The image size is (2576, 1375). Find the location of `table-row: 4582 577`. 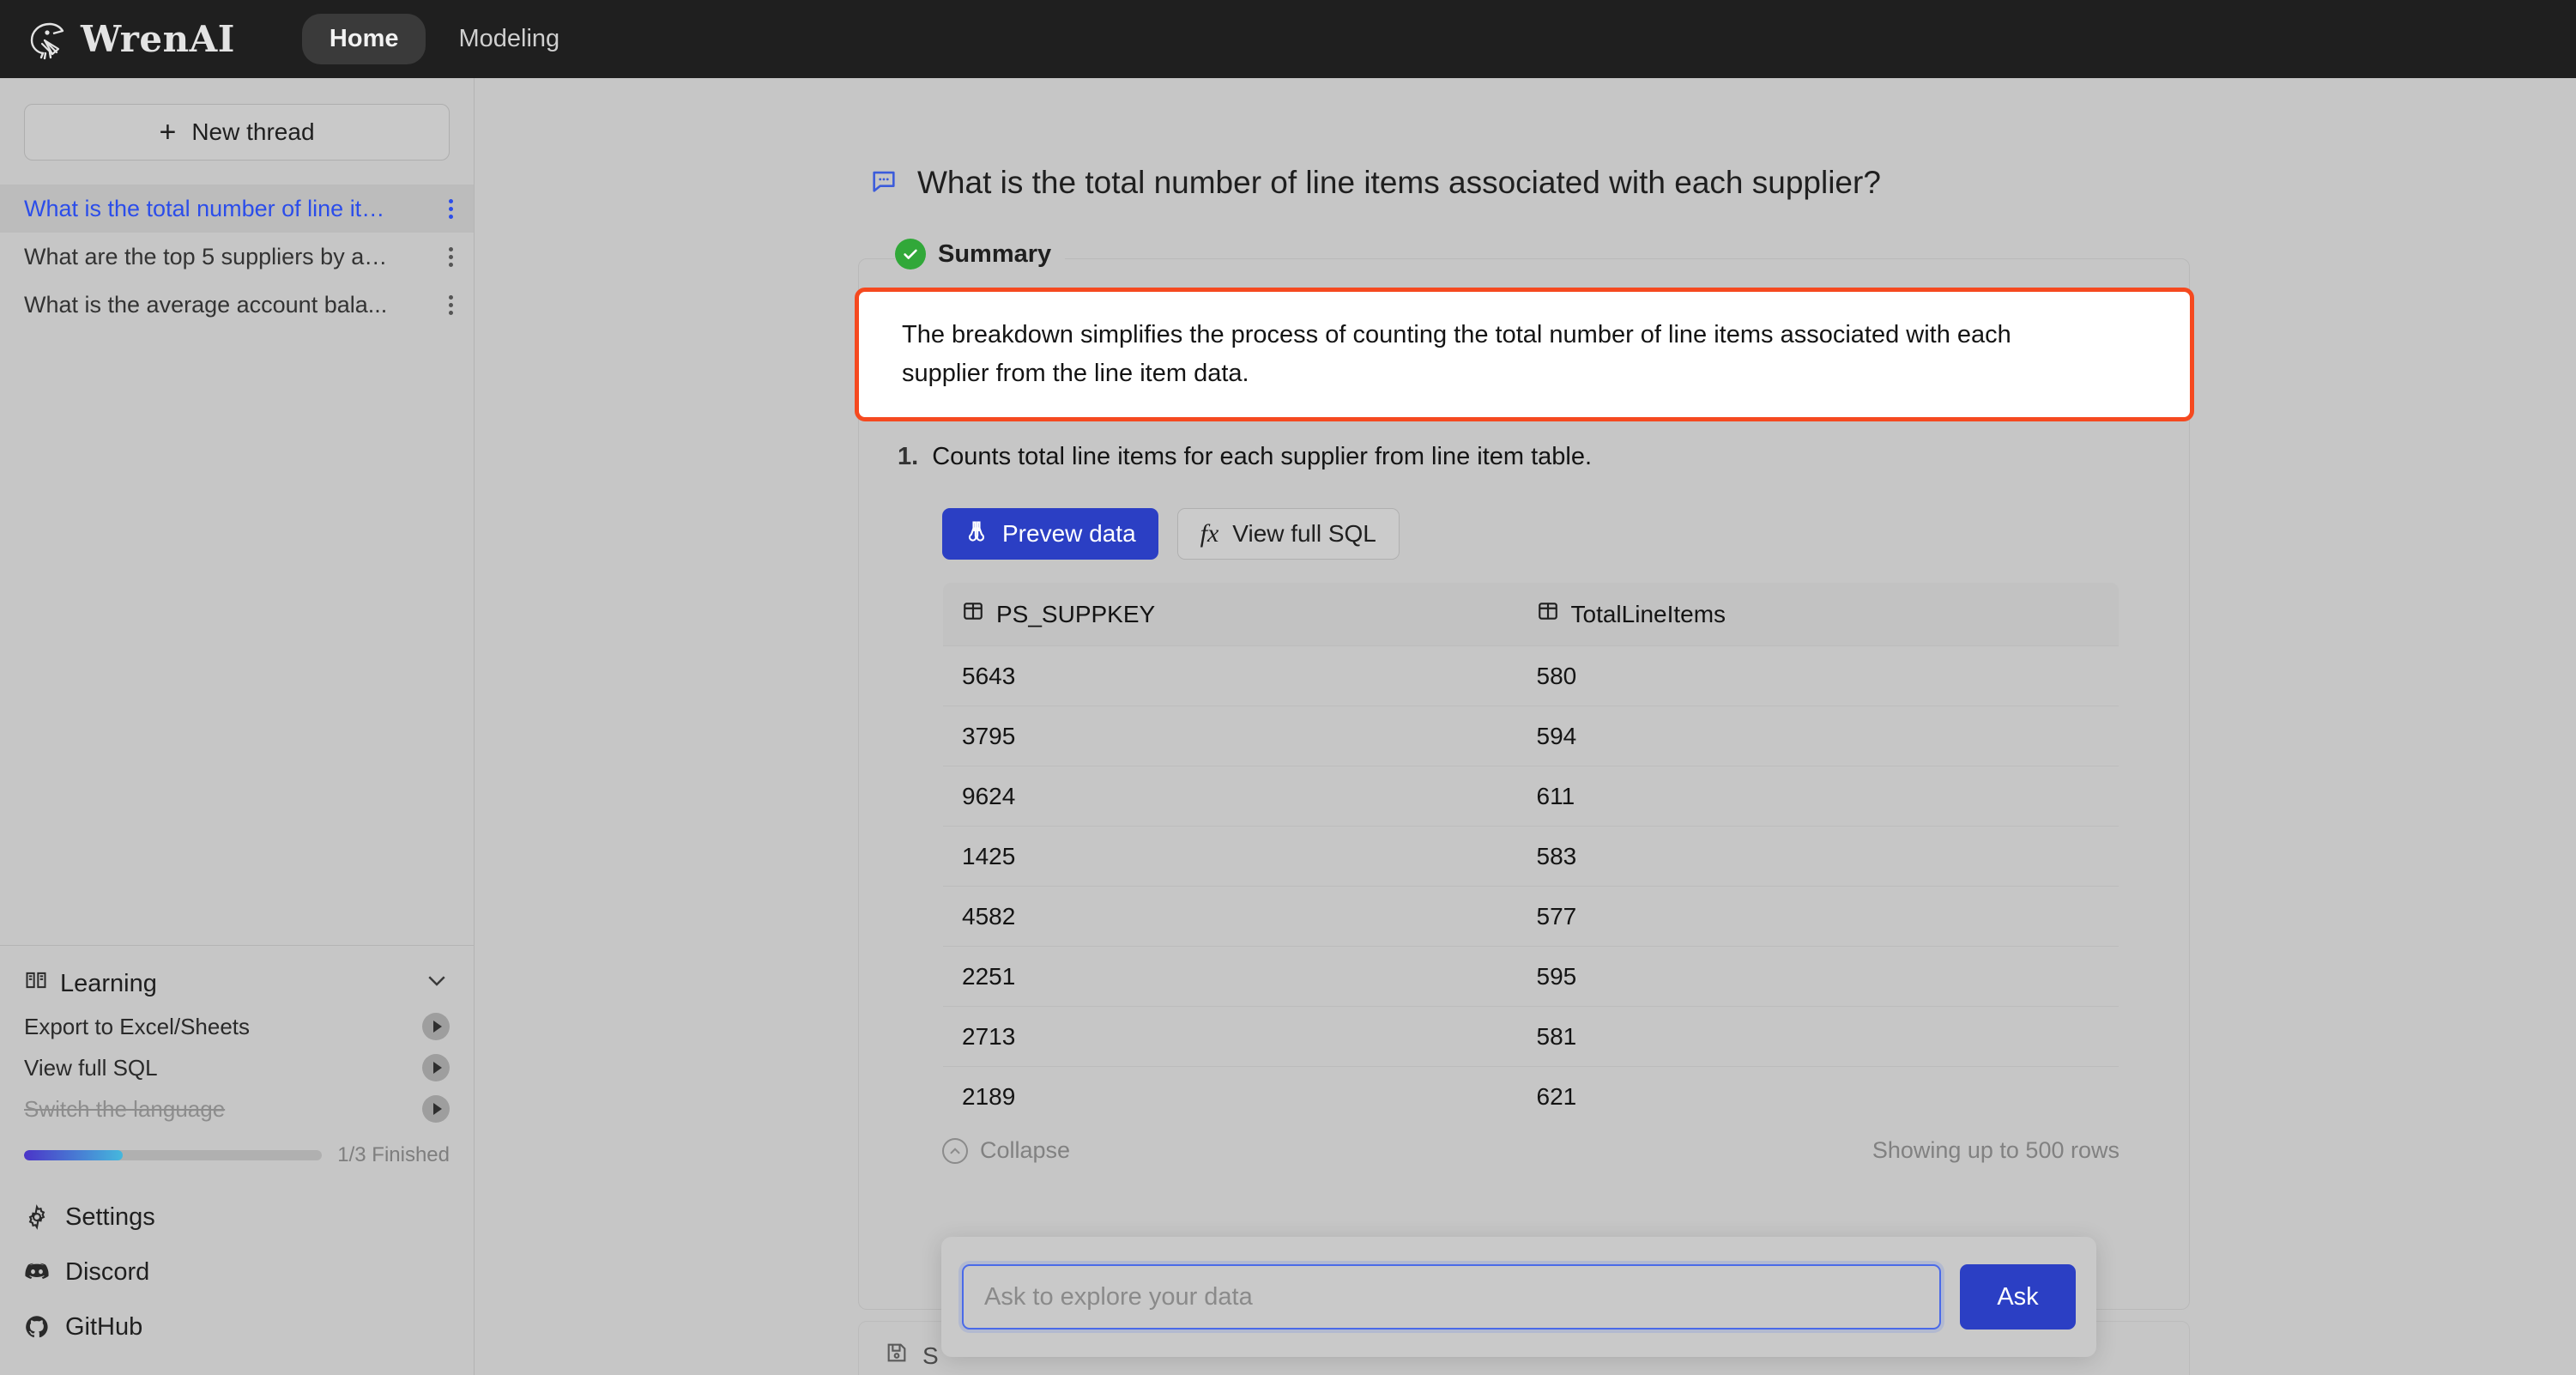

table-row: 4582 577 is located at coordinates (1531, 917).